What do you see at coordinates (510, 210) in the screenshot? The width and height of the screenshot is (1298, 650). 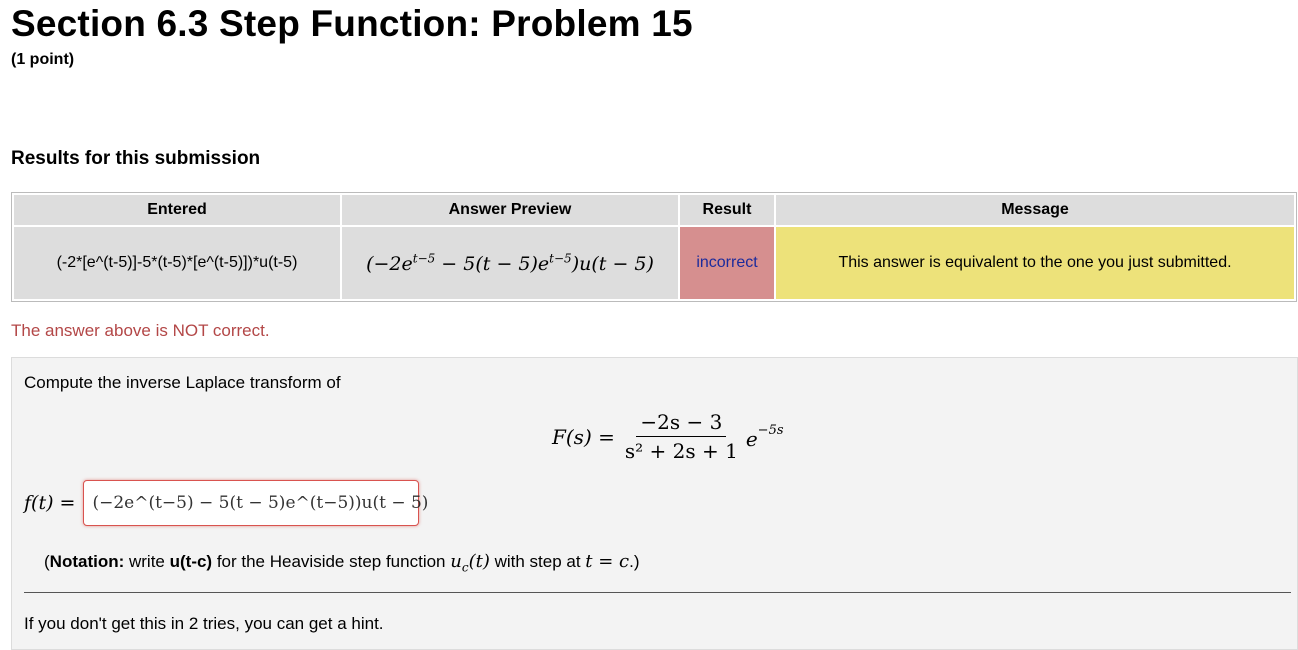 I see `column-header-answer-preview: Answer Preview` at bounding box center [510, 210].